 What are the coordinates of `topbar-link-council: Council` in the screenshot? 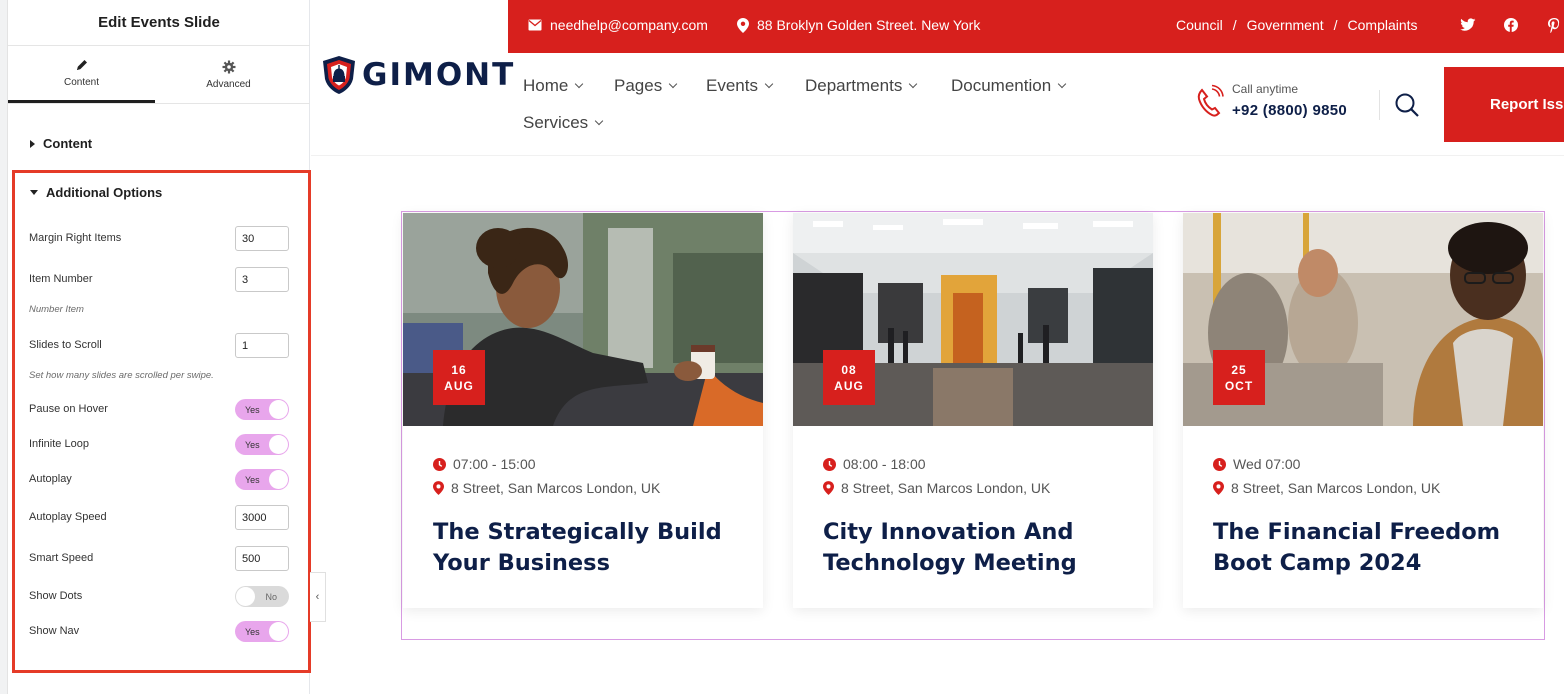 It's located at (1199, 25).